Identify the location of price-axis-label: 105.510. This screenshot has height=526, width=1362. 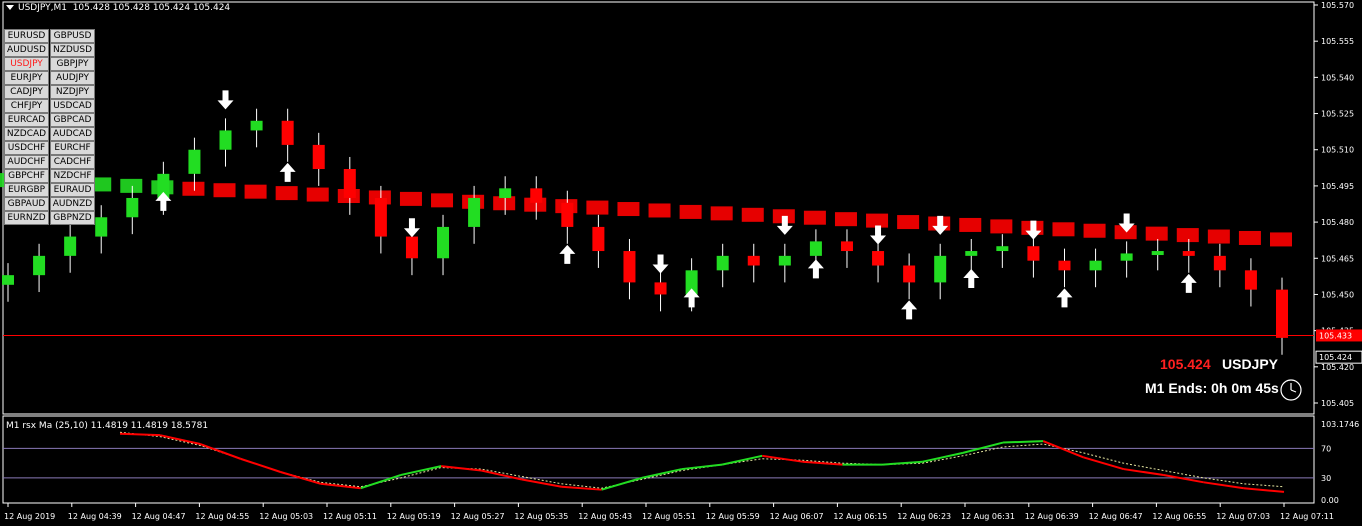
(1337, 150).